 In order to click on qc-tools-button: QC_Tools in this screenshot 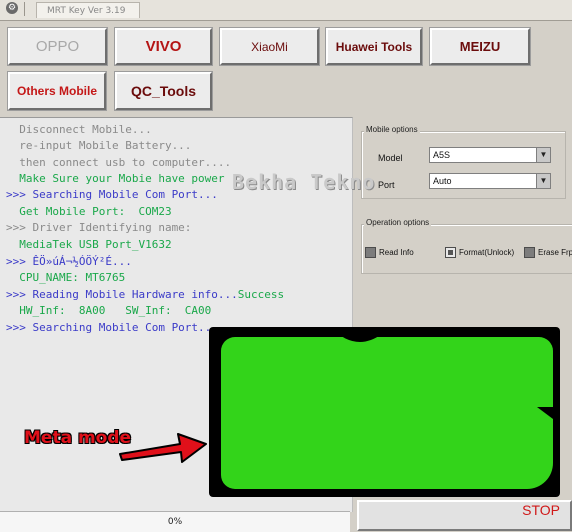, I will do `click(163, 91)`.